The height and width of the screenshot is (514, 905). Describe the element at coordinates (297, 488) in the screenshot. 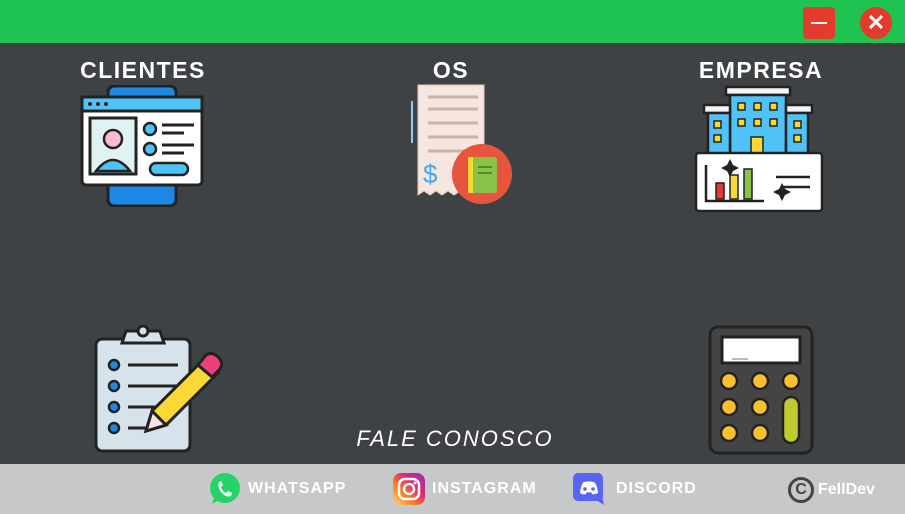

I see `whatsapp-label: WHATSAPP` at that location.